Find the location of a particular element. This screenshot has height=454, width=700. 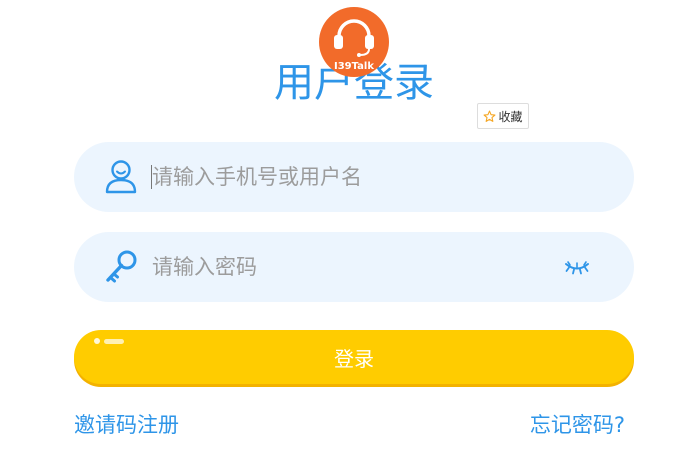

logo-text: I39Talk is located at coordinates (354, 66).